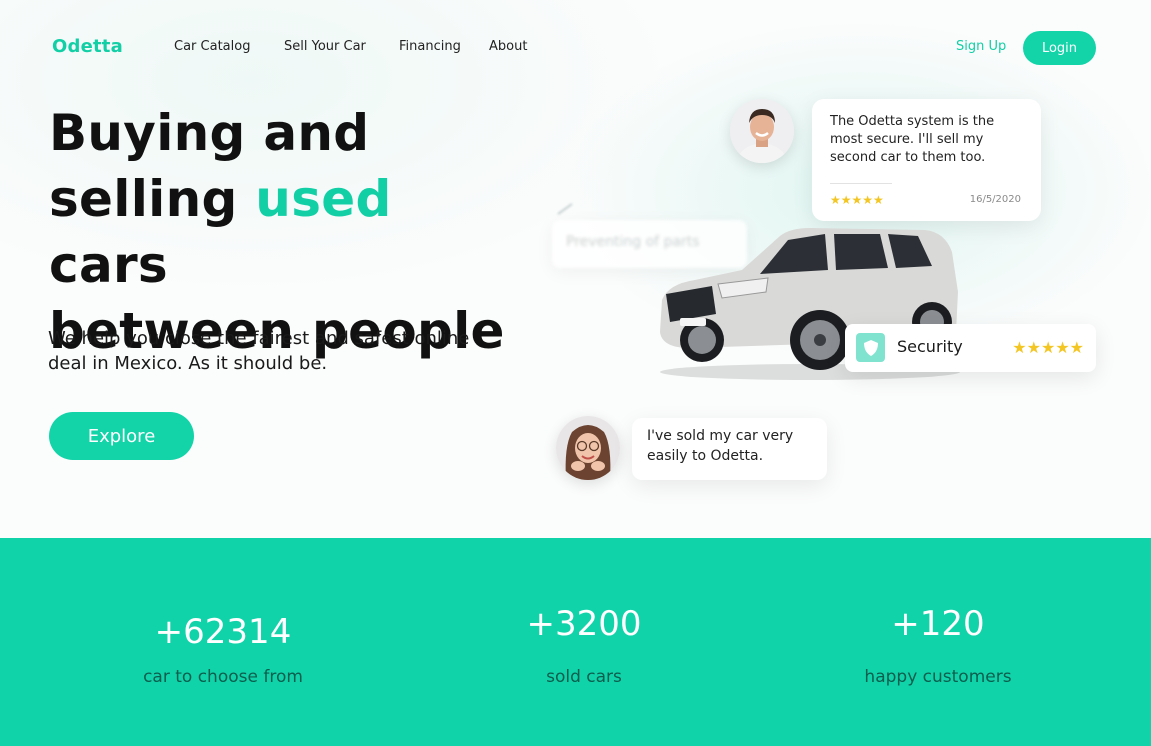 The image size is (1151, 746). I want to click on quote-card: I've sold my car very easily to Odetta., so click(729, 449).